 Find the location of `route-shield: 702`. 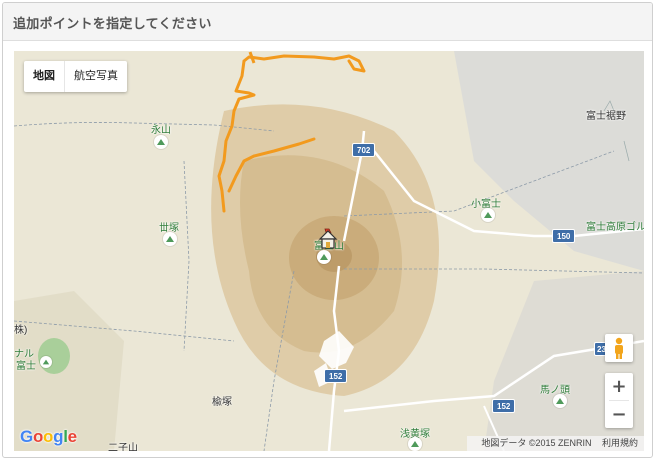

route-shield: 702 is located at coordinates (364, 150).